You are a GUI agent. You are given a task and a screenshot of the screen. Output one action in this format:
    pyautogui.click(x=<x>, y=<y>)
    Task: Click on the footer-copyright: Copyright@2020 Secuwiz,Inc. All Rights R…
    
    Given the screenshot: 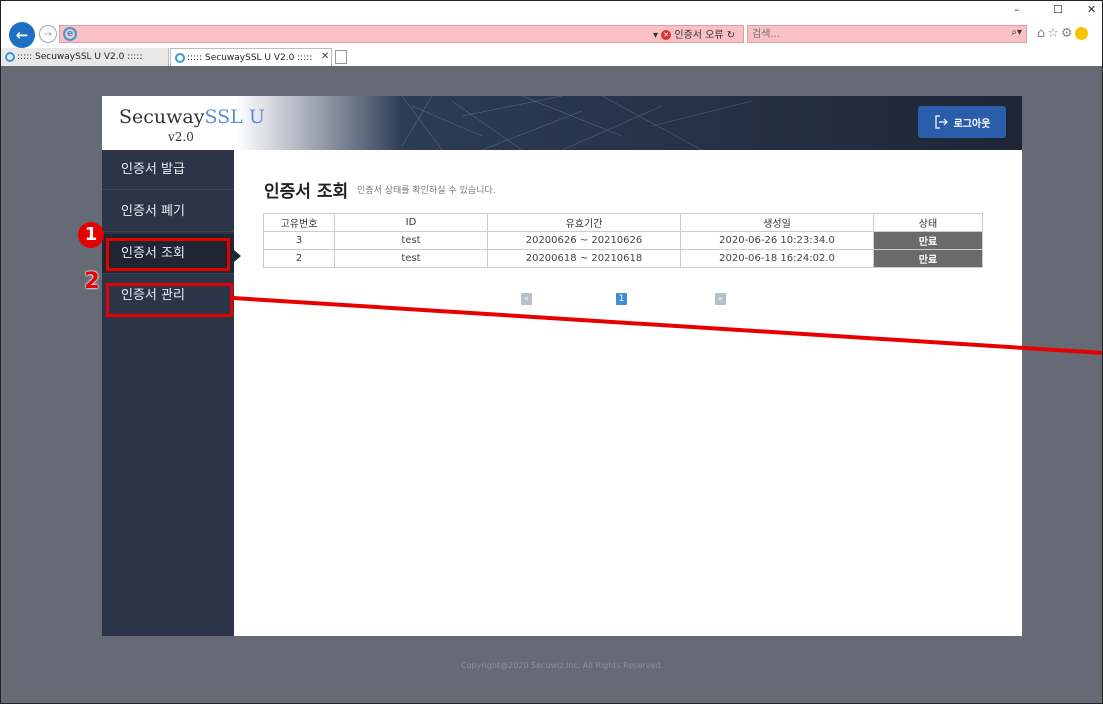 What is the action you would take?
    pyautogui.click(x=562, y=665)
    